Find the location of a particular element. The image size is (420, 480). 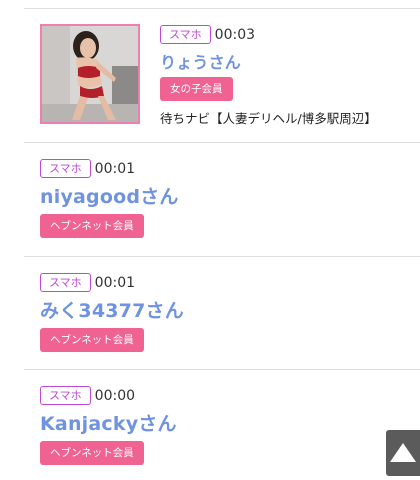

profile-photo is located at coordinates (90, 74).